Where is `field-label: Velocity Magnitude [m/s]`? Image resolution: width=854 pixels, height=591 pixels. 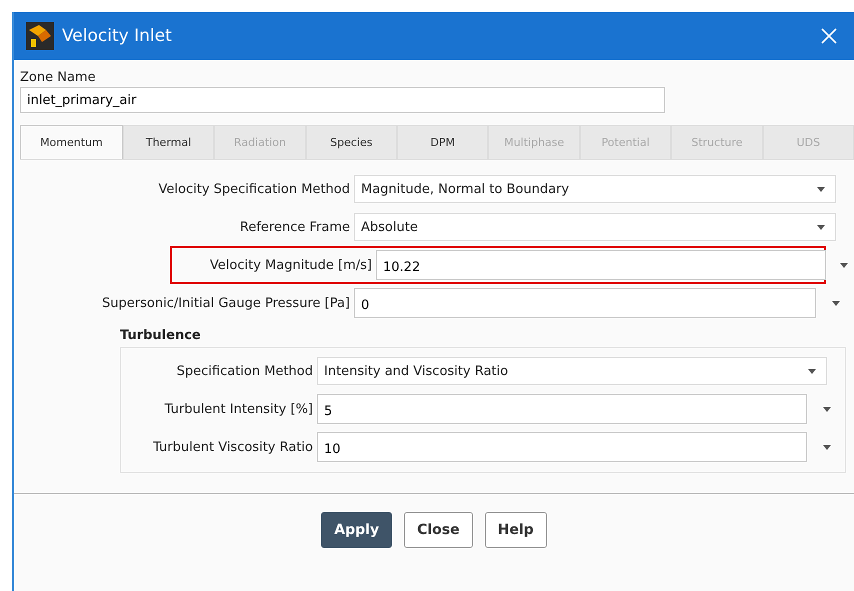
field-label: Velocity Magnitude [m/s] is located at coordinates (290, 265).